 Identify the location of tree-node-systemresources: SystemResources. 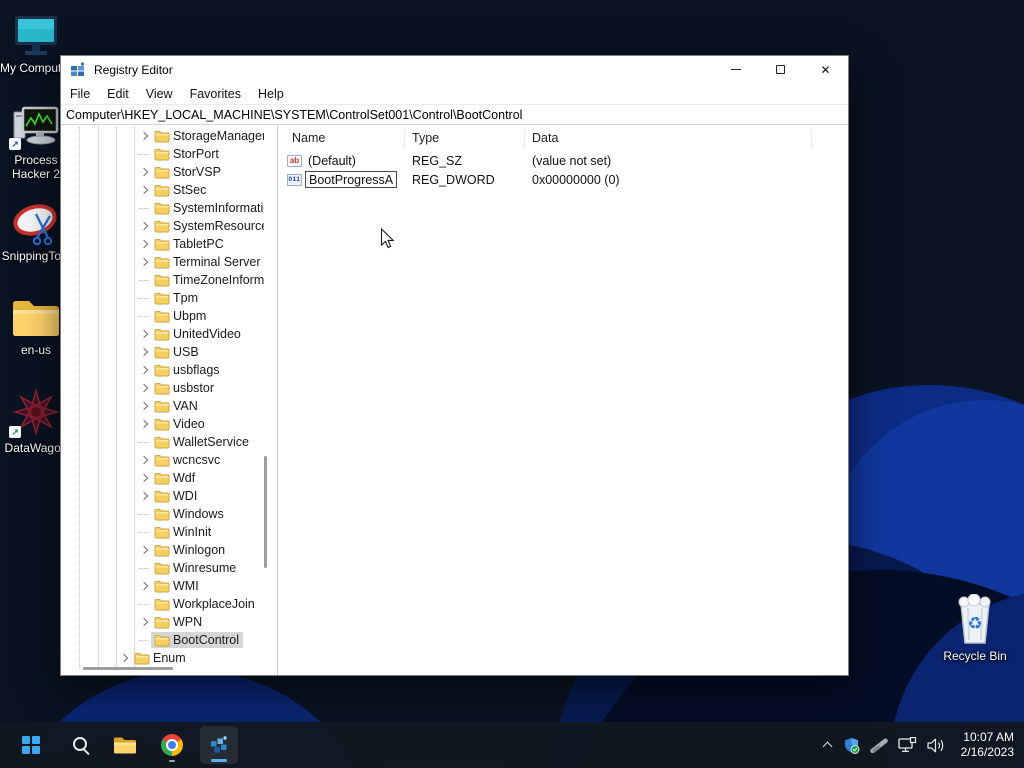
(162, 226).